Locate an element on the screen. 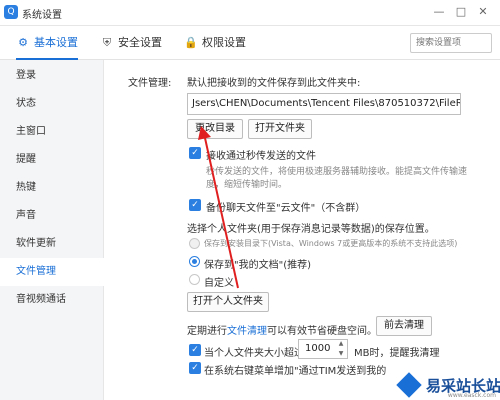  watermark: 易采站长站 www.easck.com is located at coordinates (448, 385).